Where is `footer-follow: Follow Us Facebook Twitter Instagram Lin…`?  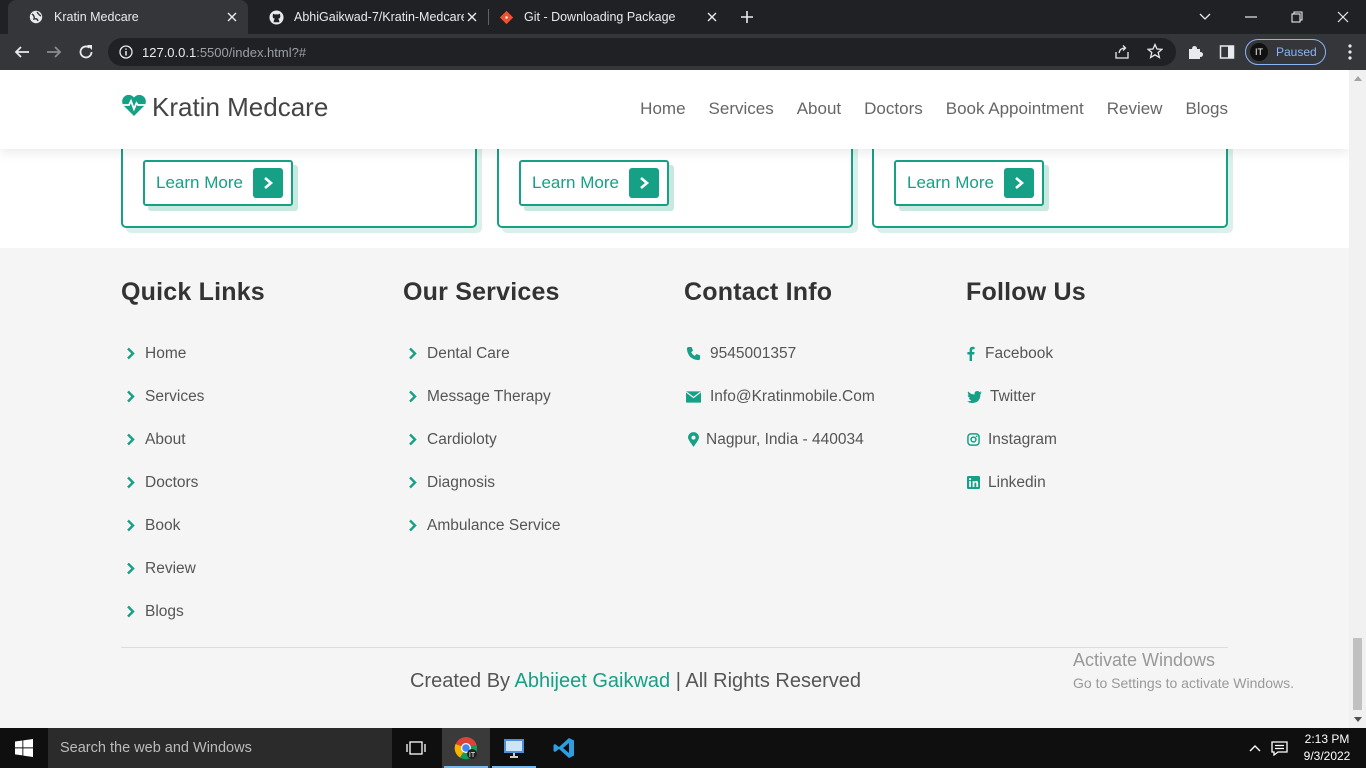 footer-follow: Follow Us Facebook Twitter Instagram Lin… is located at coordinates (1026, 391).